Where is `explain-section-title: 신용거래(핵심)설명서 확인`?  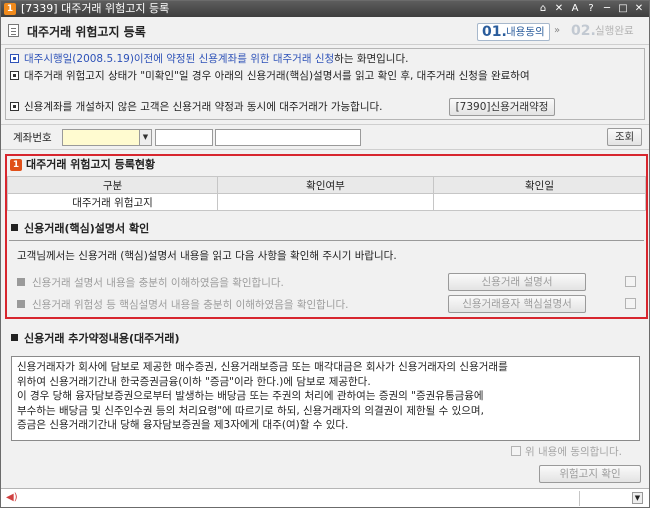 explain-section-title: 신용거래(핵심)설명서 확인 is located at coordinates (80, 229).